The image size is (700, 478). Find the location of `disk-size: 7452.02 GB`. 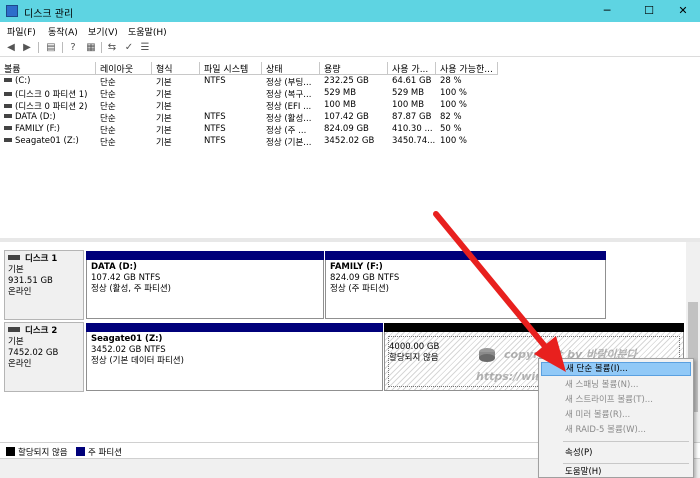

disk-size: 7452.02 GB is located at coordinates (33, 353).